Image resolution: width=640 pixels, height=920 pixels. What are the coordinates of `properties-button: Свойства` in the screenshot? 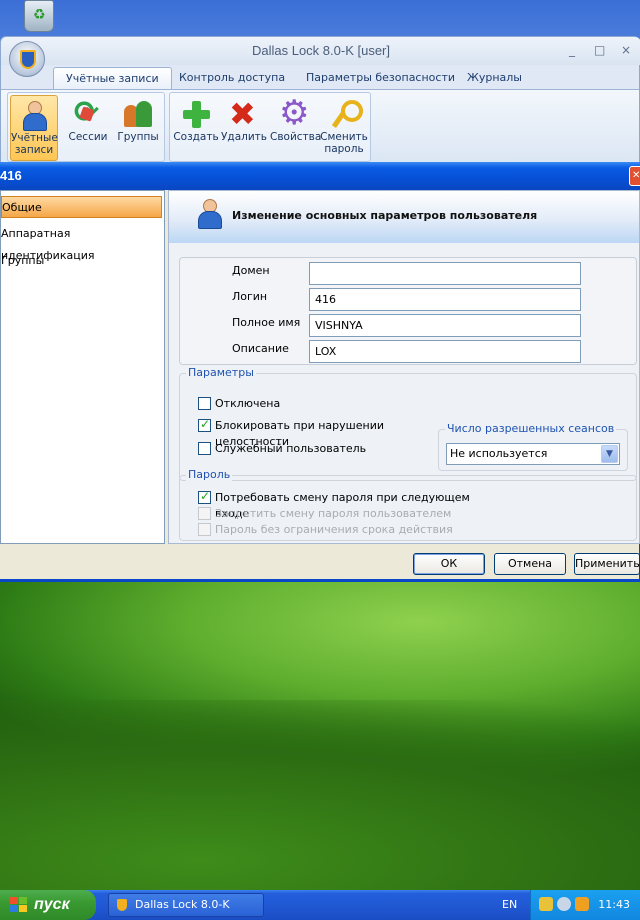 It's located at (295, 127).